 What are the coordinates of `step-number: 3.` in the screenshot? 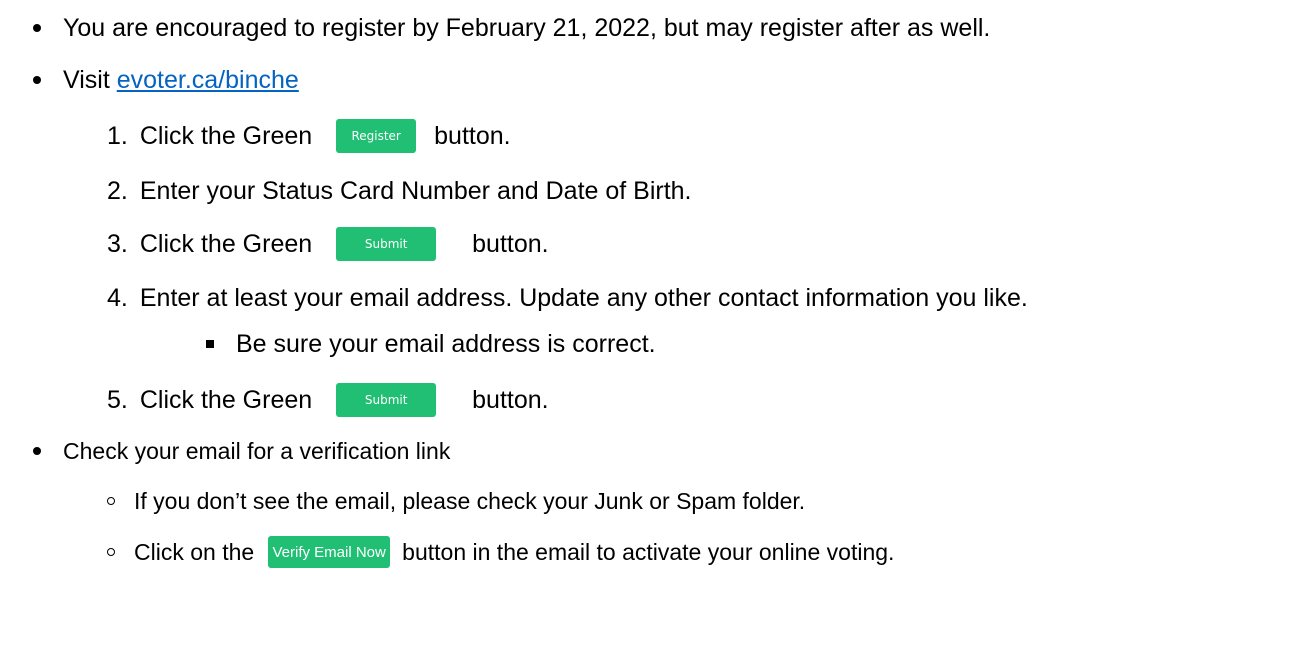 It's located at (117, 243).